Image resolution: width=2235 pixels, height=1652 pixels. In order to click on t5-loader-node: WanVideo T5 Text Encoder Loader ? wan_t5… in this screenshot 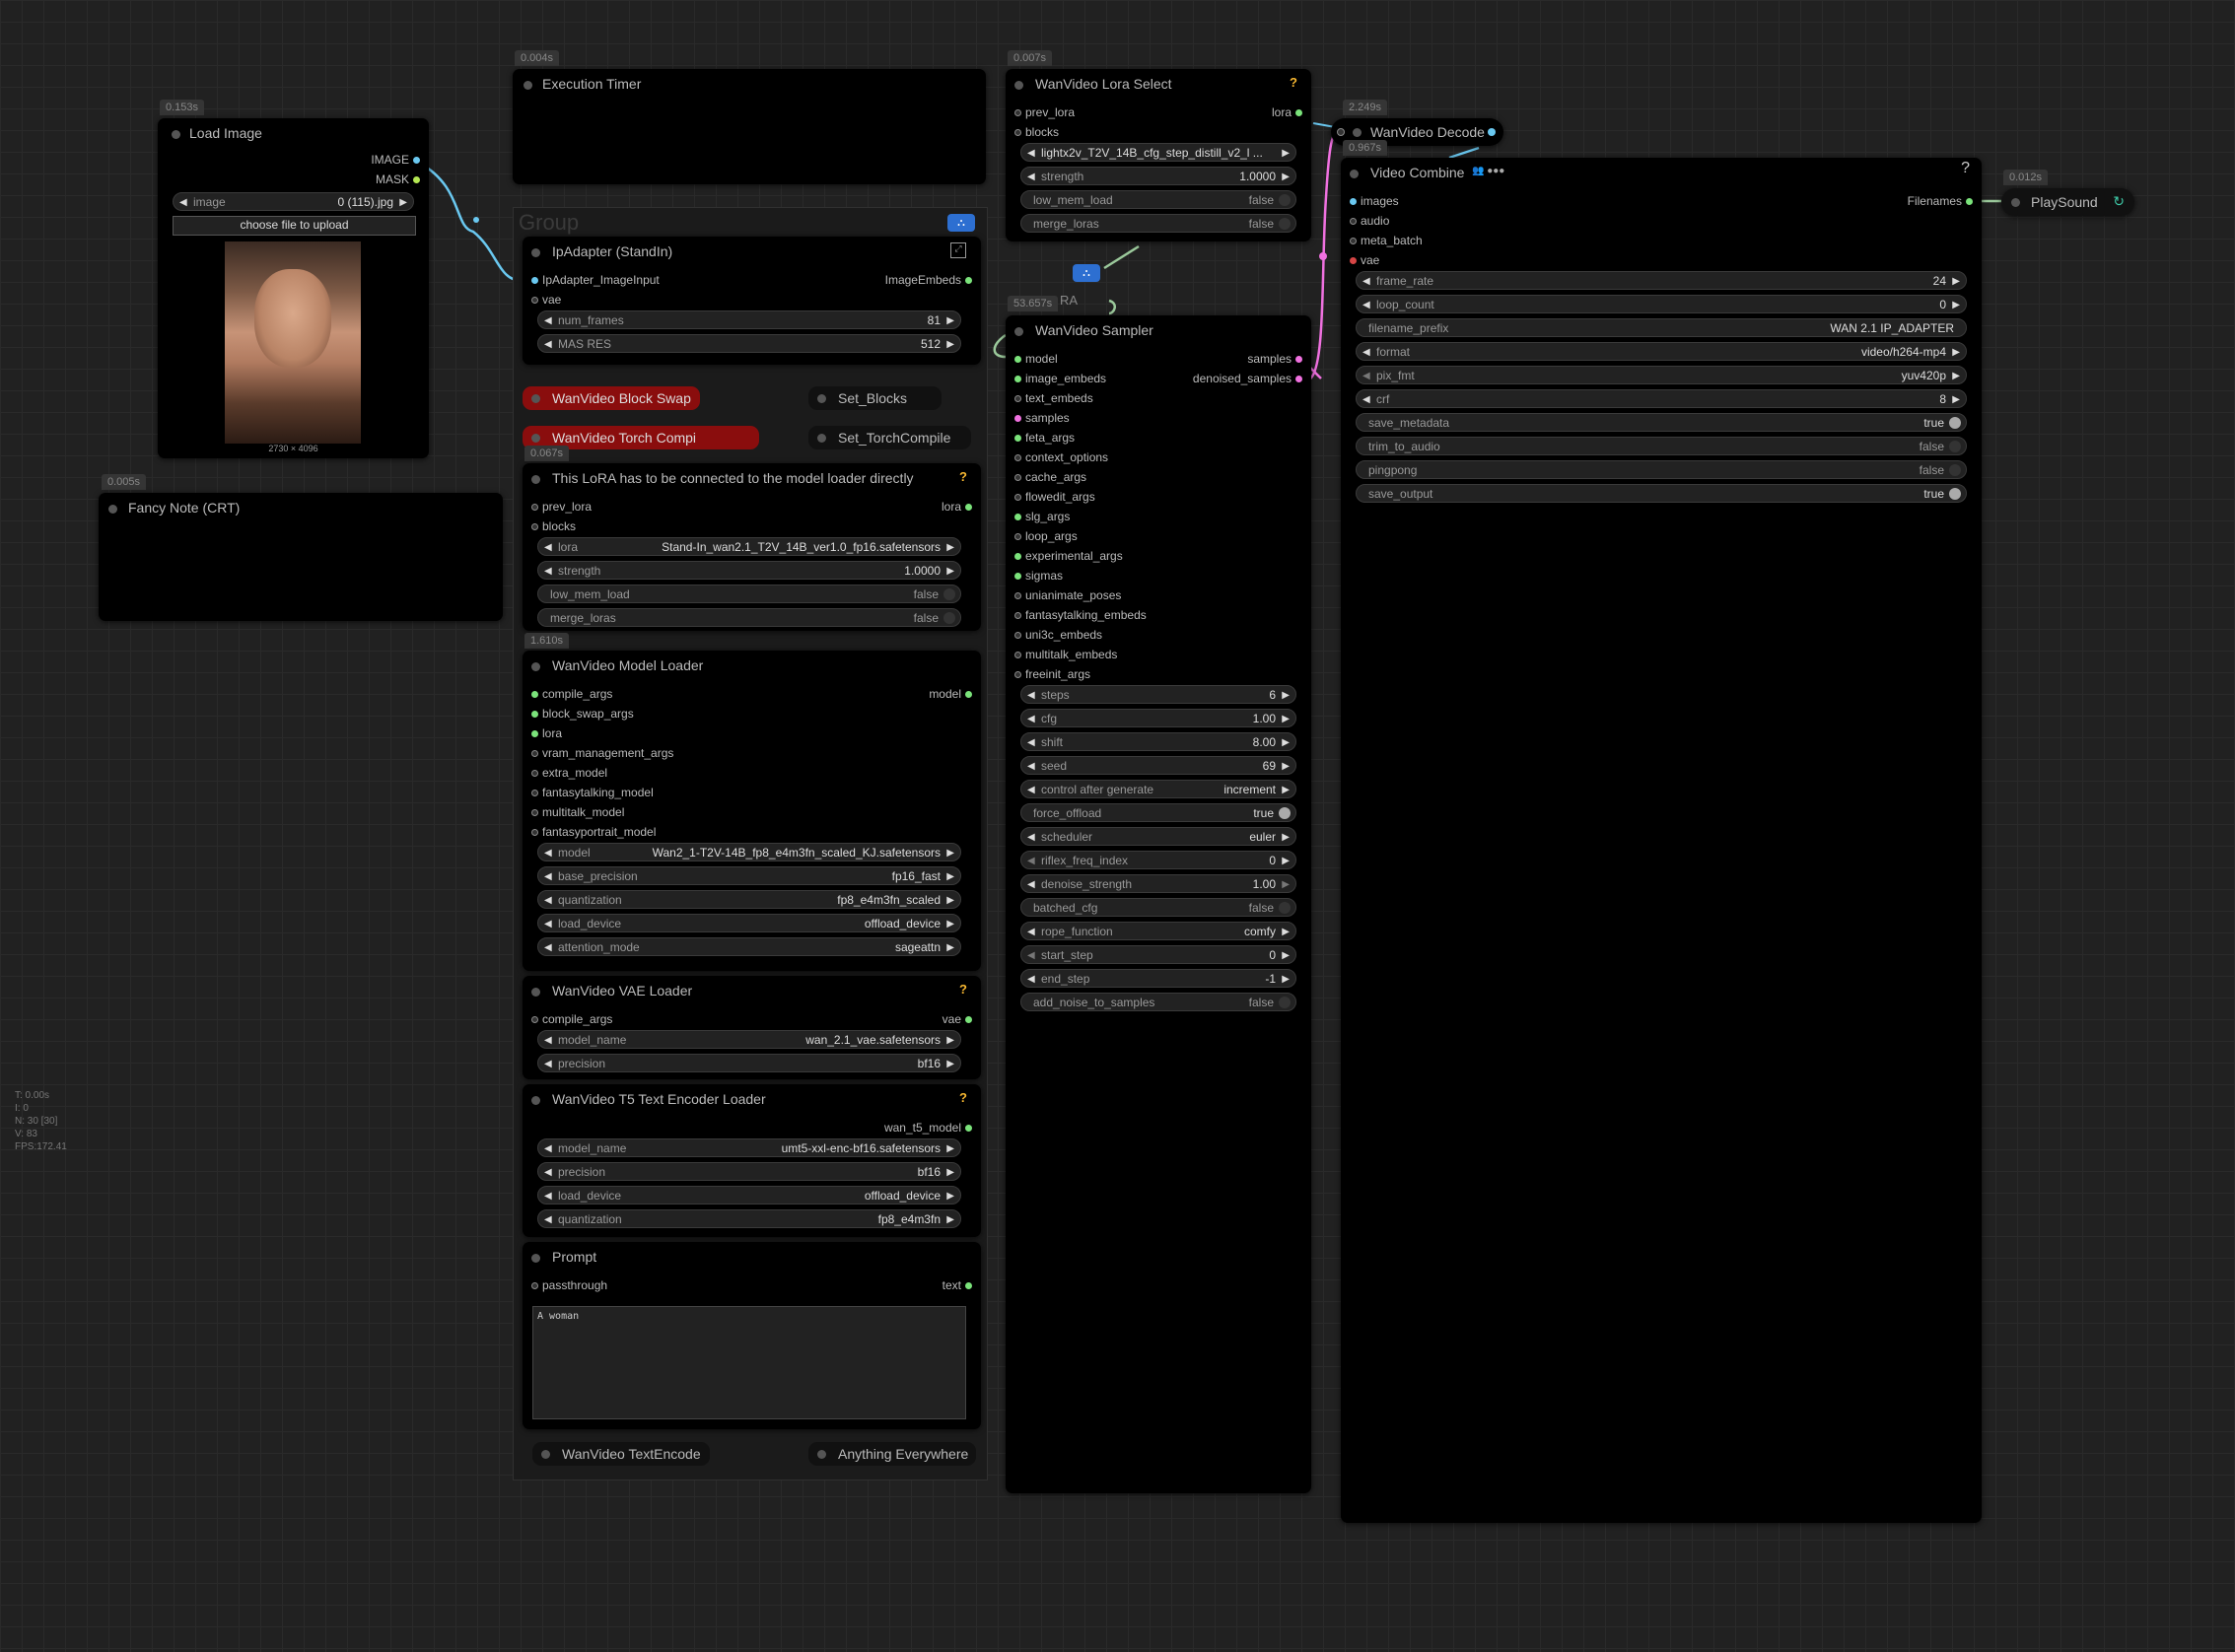, I will do `click(752, 1160)`.